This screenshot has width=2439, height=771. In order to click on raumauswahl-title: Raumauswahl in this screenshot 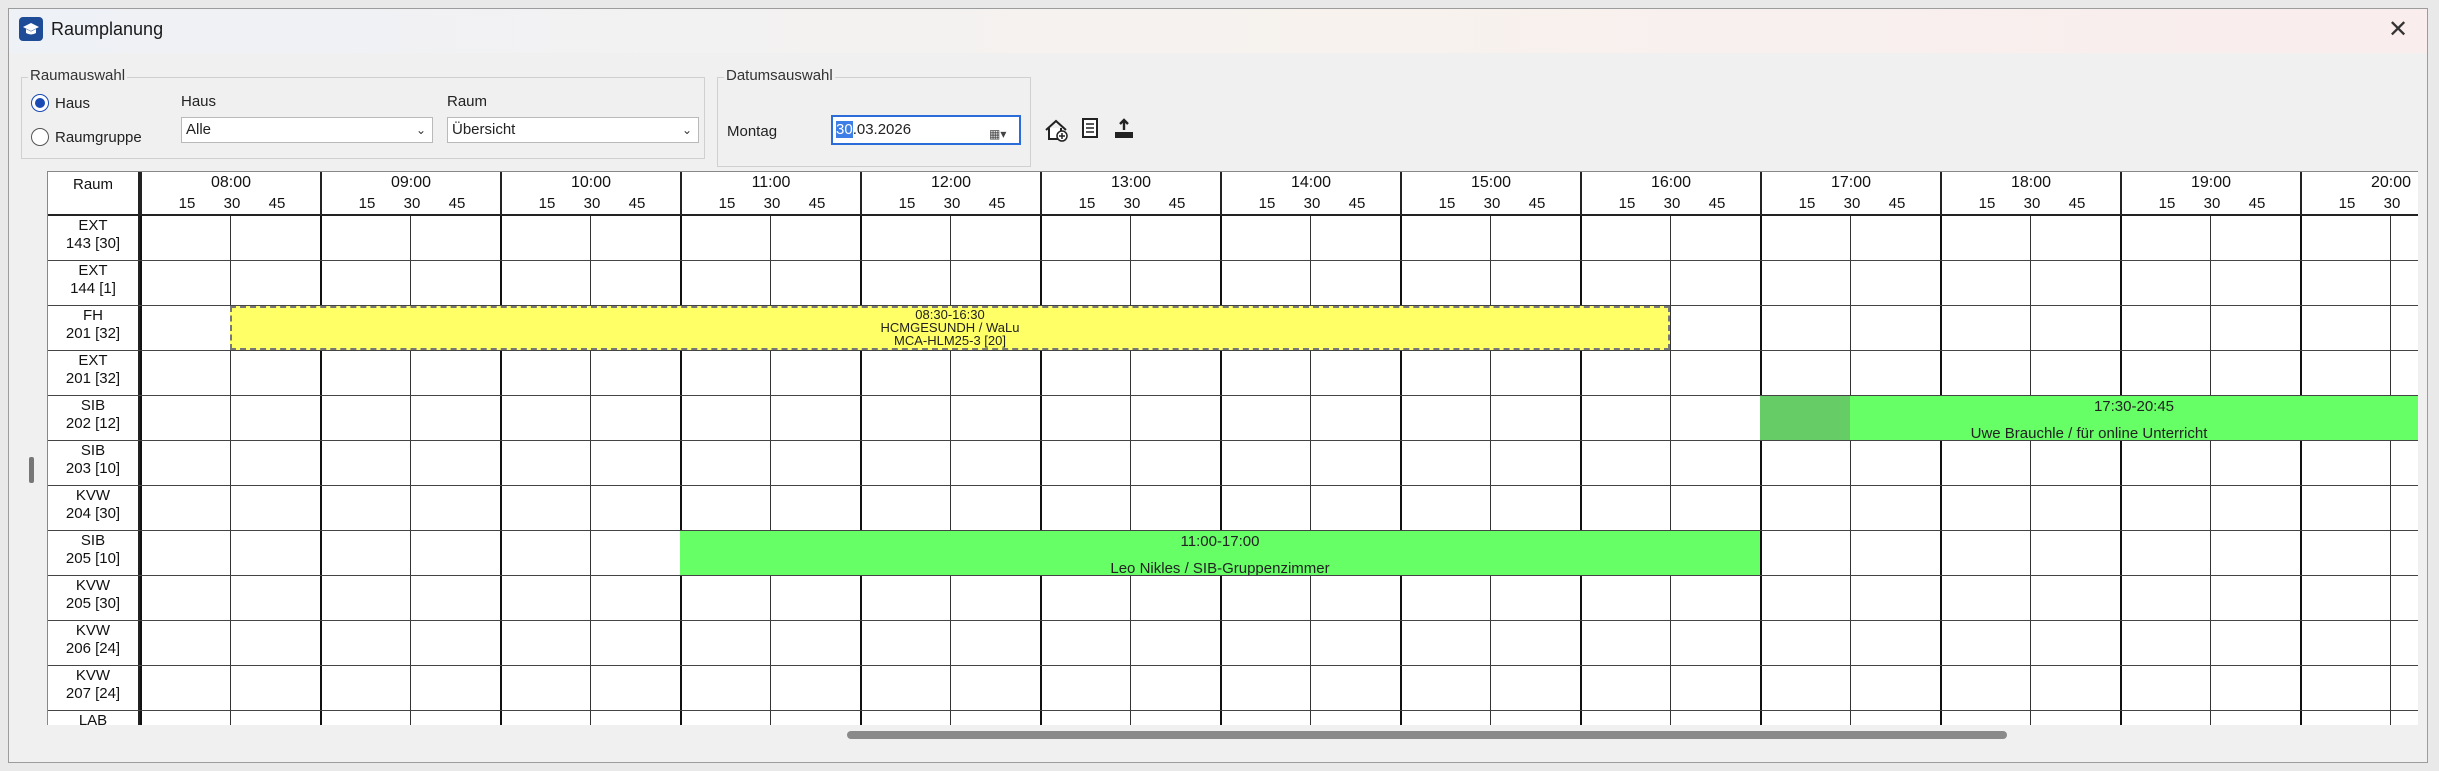, I will do `click(78, 75)`.